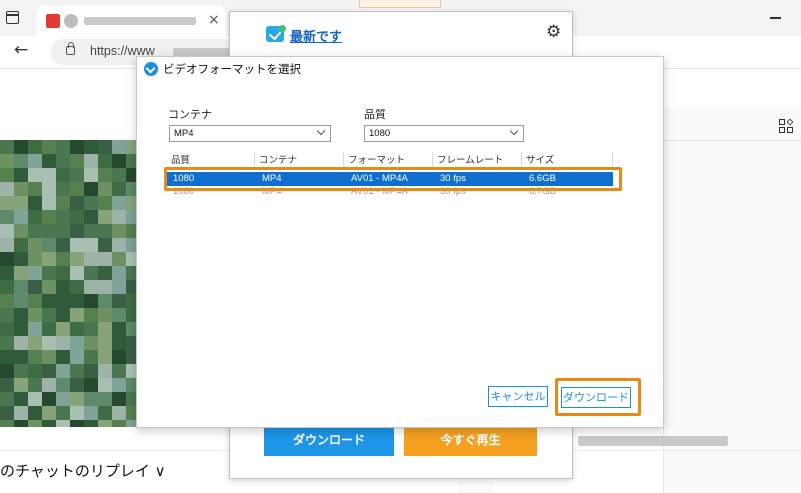 The height and width of the screenshot is (493, 801). What do you see at coordinates (477, 159) in the screenshot?
I see `column-header-framerate: フレームレート` at bounding box center [477, 159].